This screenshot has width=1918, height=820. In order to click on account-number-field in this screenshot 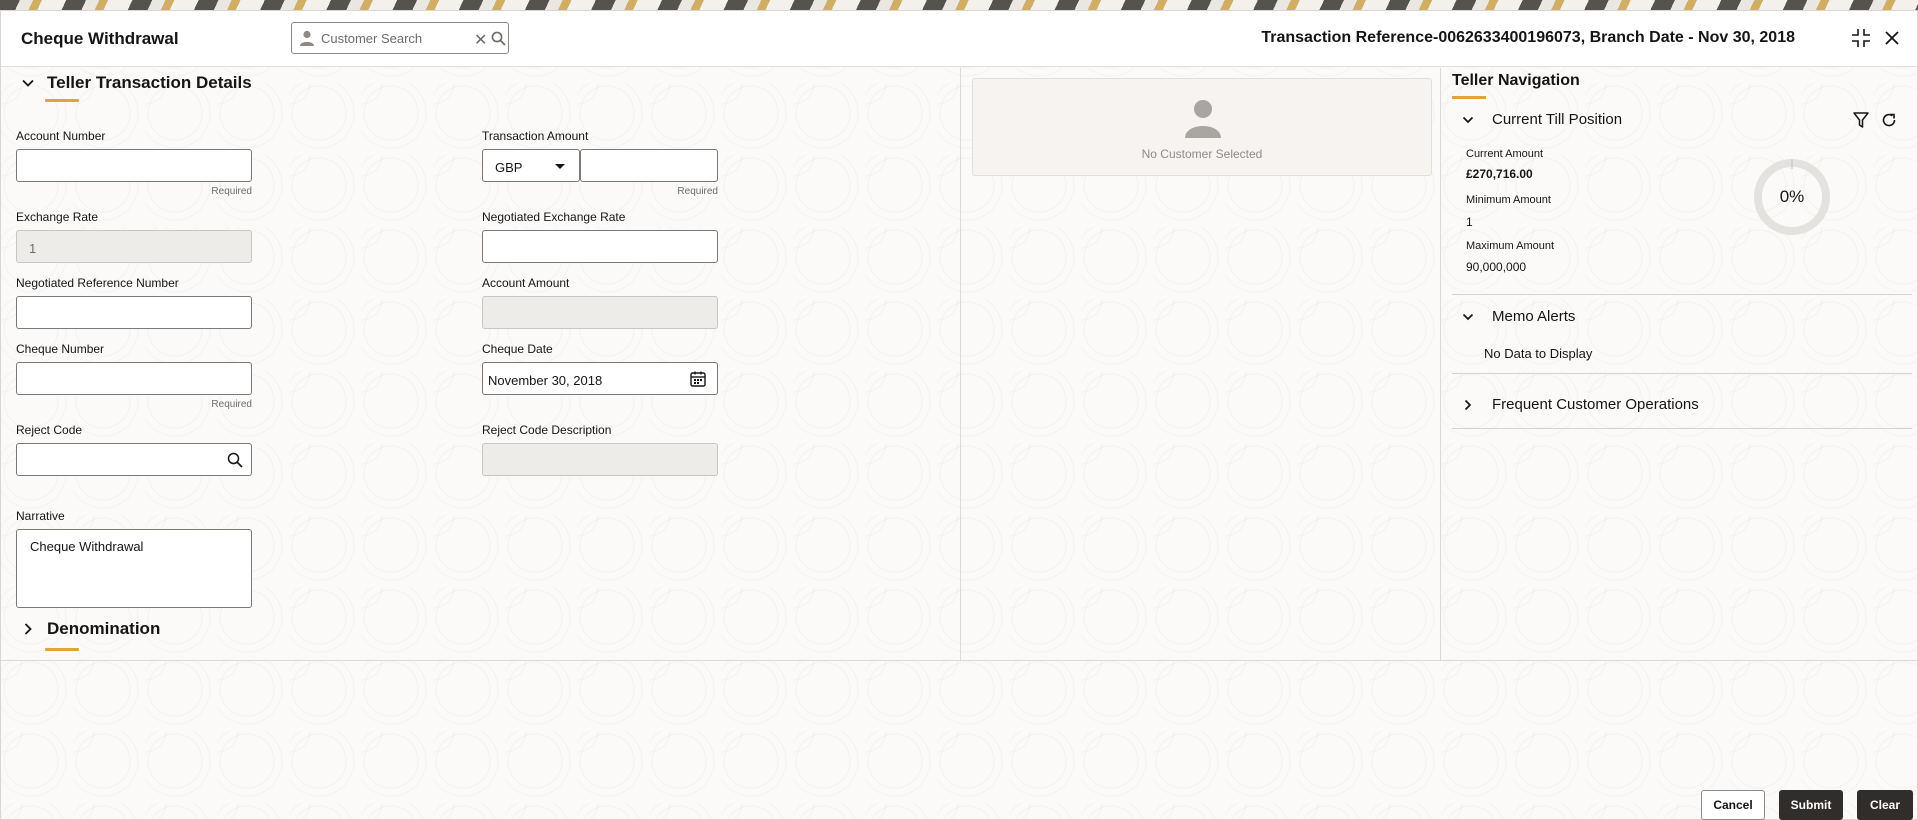, I will do `click(134, 165)`.